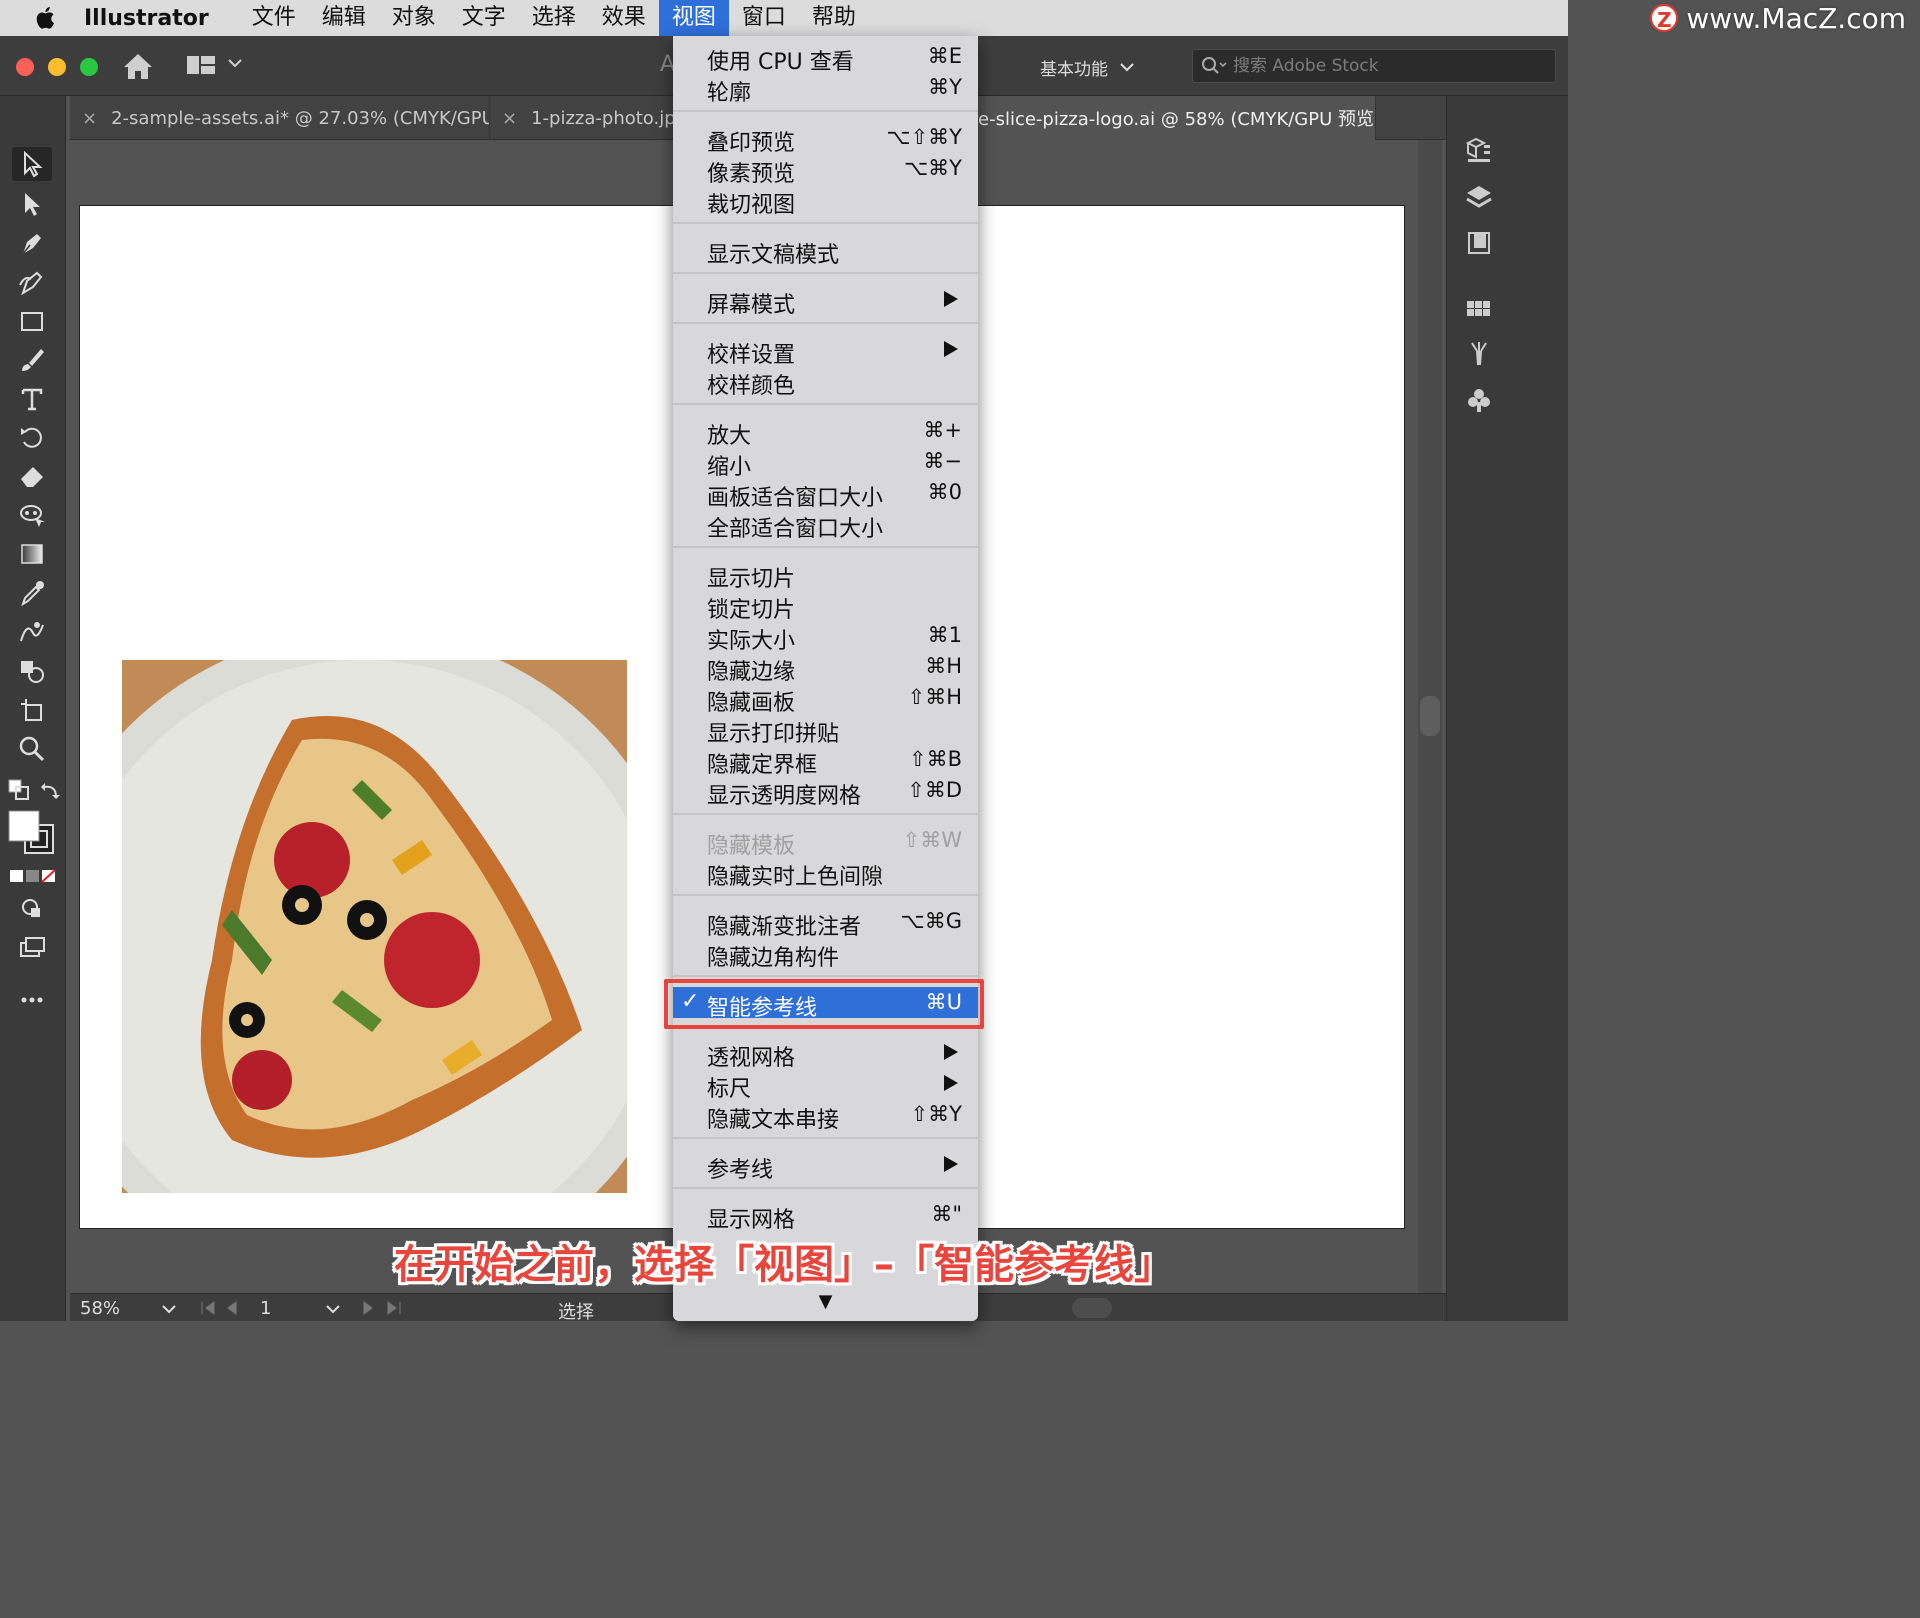 The height and width of the screenshot is (1618, 1920). What do you see at coordinates (138, 66) in the screenshot?
I see `home-icon` at bounding box center [138, 66].